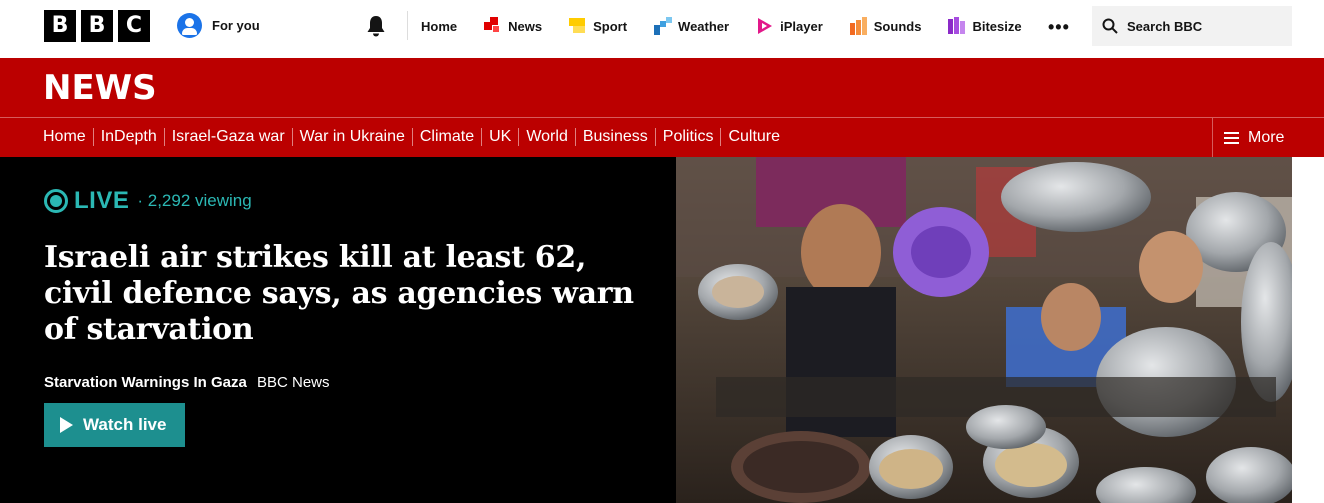 The width and height of the screenshot is (1324, 503). What do you see at coordinates (957, 25) in the screenshot?
I see `bitesize-icon` at bounding box center [957, 25].